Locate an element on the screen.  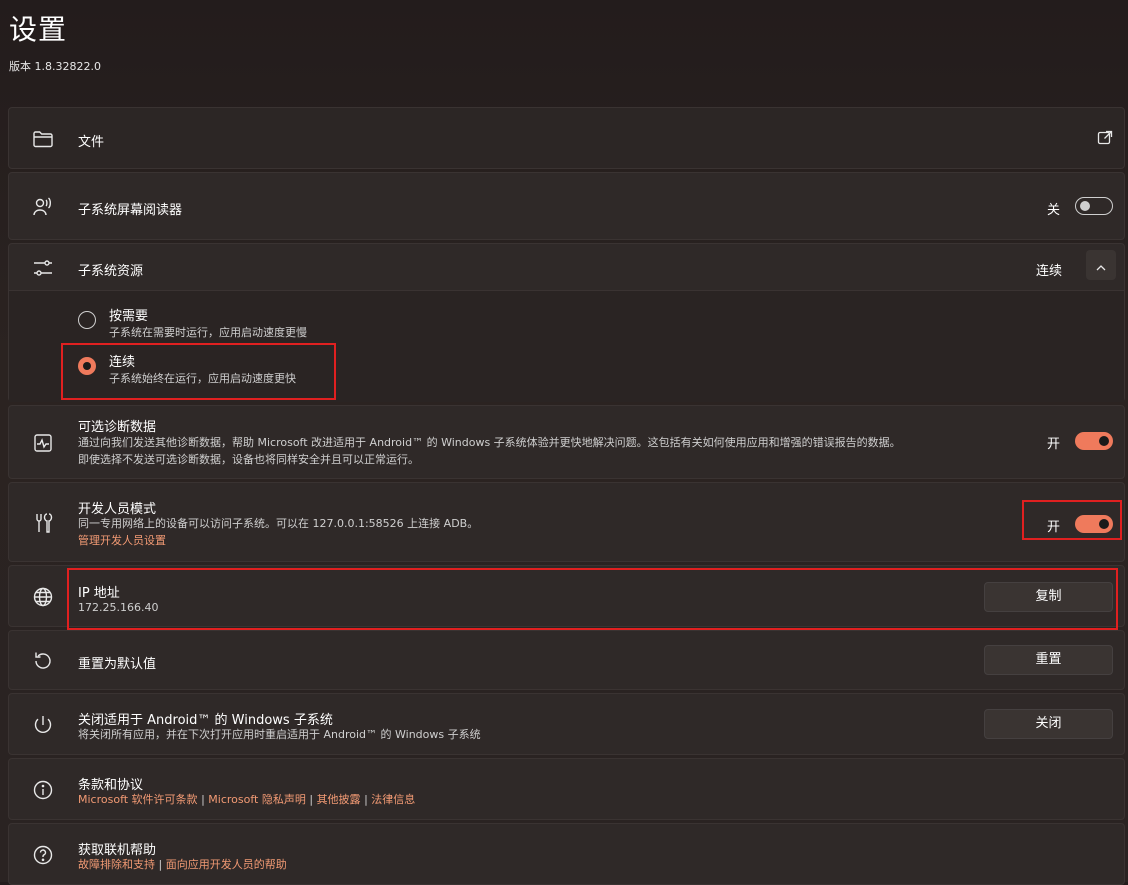
license-terms-link: Microsoft 软件许可条款 is located at coordinates (138, 799).